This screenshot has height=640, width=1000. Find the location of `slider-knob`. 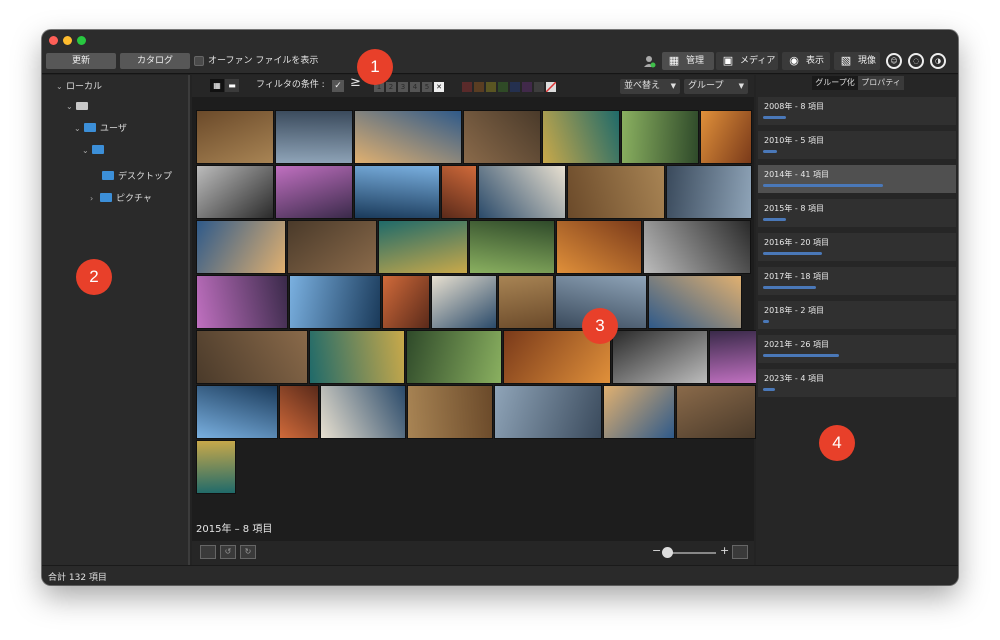

slider-knob is located at coordinates (667, 552).